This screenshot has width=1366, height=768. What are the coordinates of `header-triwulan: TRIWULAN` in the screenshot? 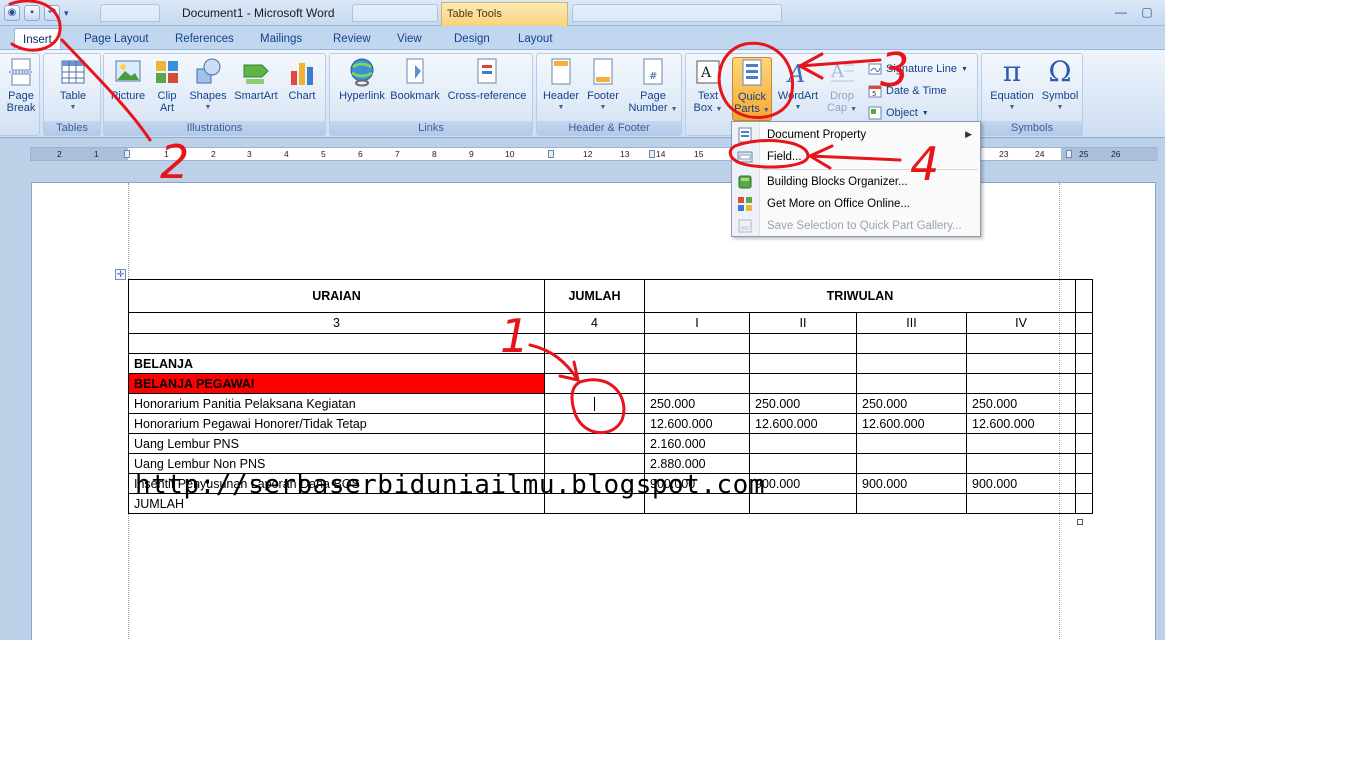 It's located at (860, 296).